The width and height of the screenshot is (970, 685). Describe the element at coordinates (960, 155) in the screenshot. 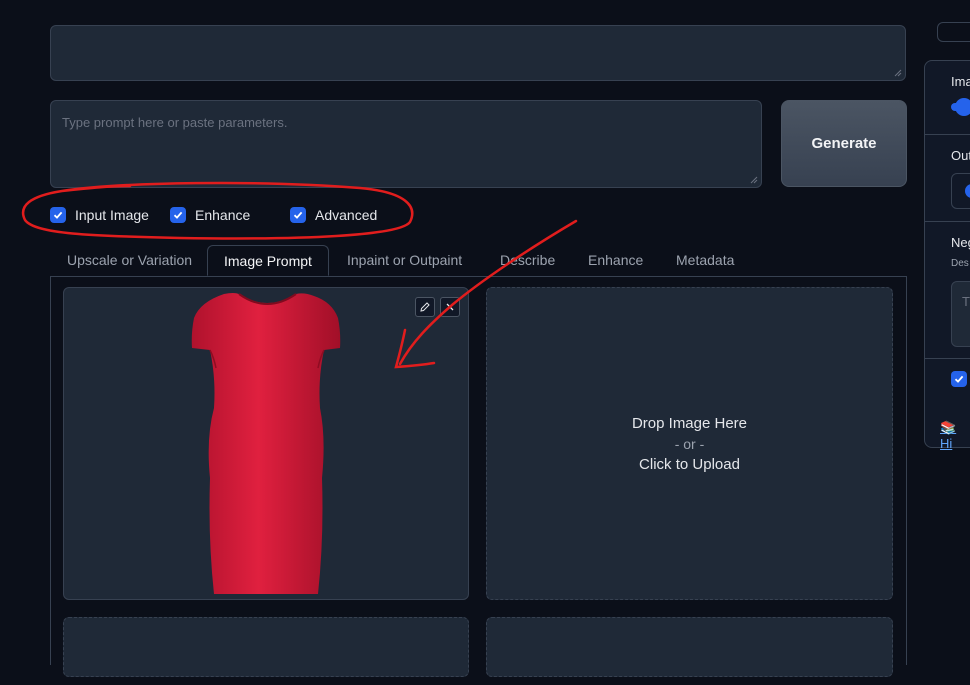

I see `output-label: Out` at that location.